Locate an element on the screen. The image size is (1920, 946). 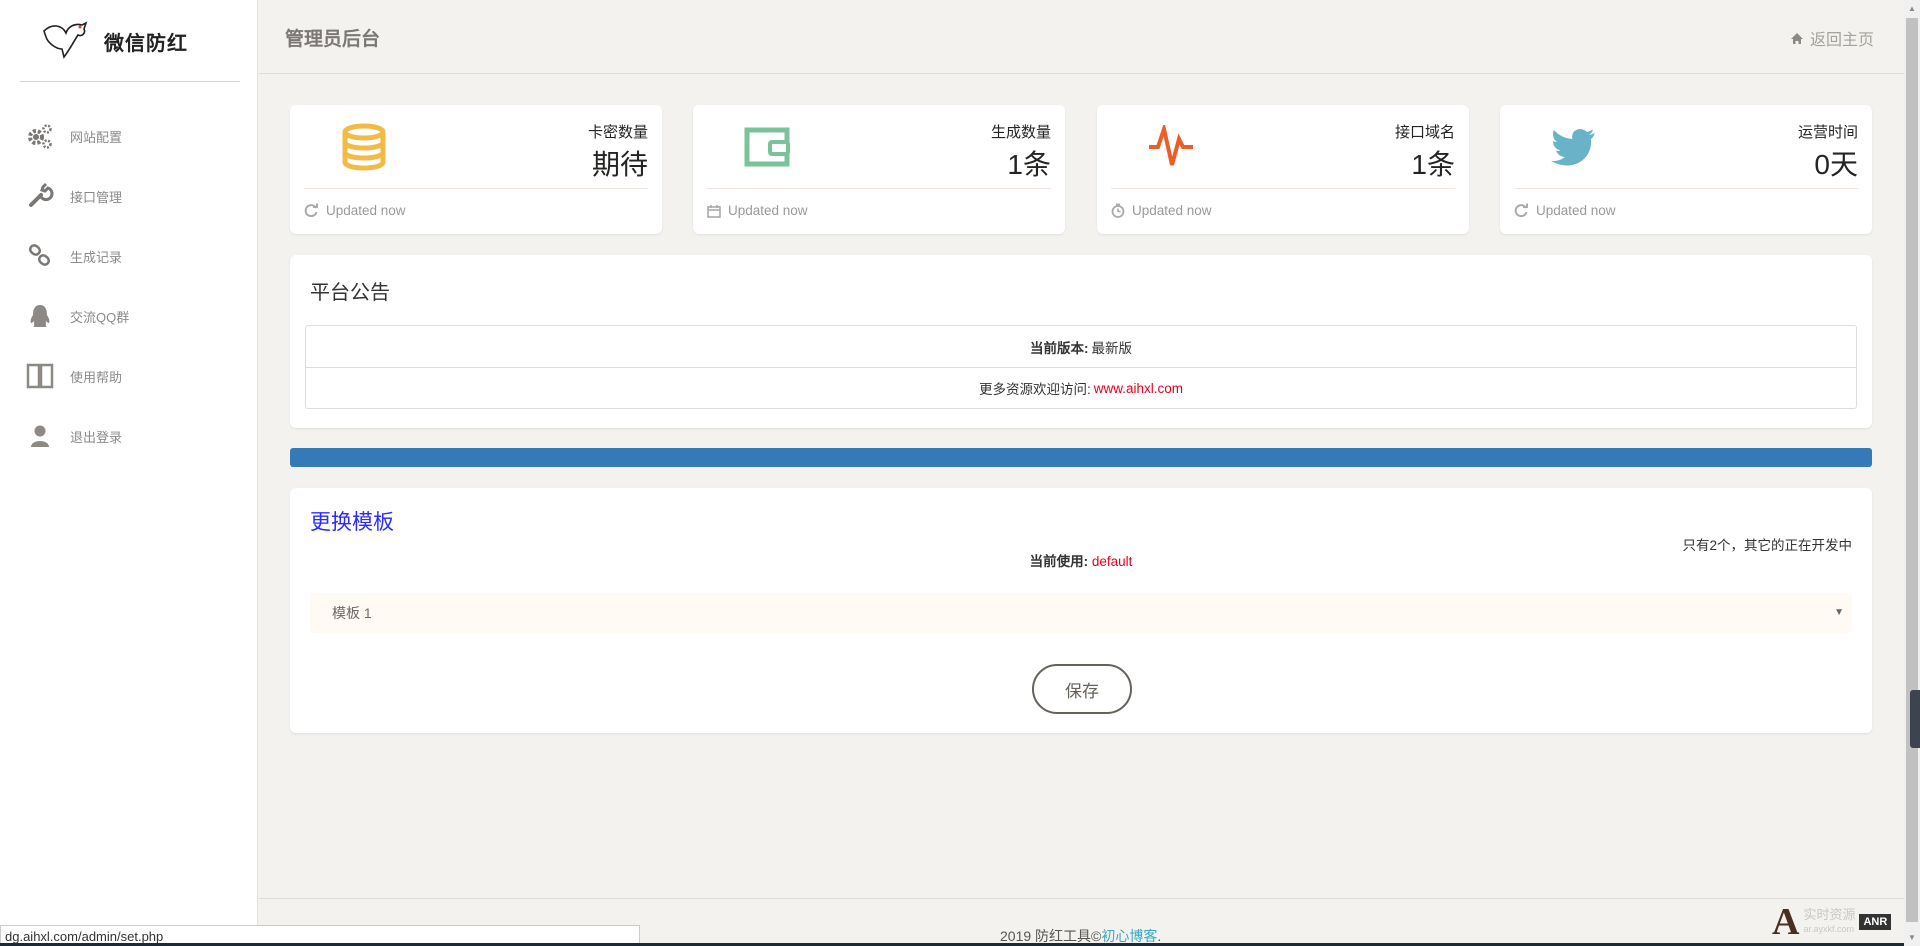
sidebar-item-label: 交流QQ群 is located at coordinates (100, 317).